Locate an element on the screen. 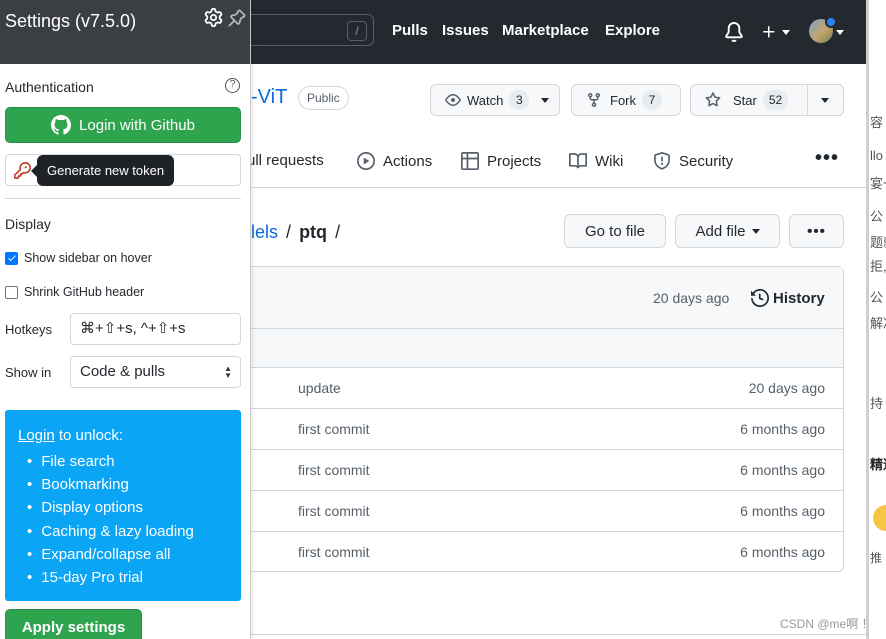  list-item: Display options is located at coordinates (110, 507).